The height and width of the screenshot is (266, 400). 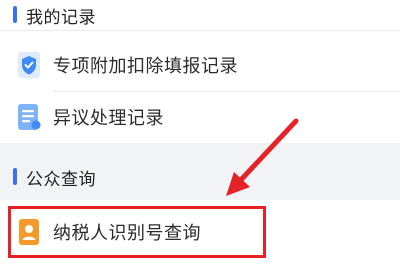 I want to click on shield-check-icon, so click(x=29, y=65).